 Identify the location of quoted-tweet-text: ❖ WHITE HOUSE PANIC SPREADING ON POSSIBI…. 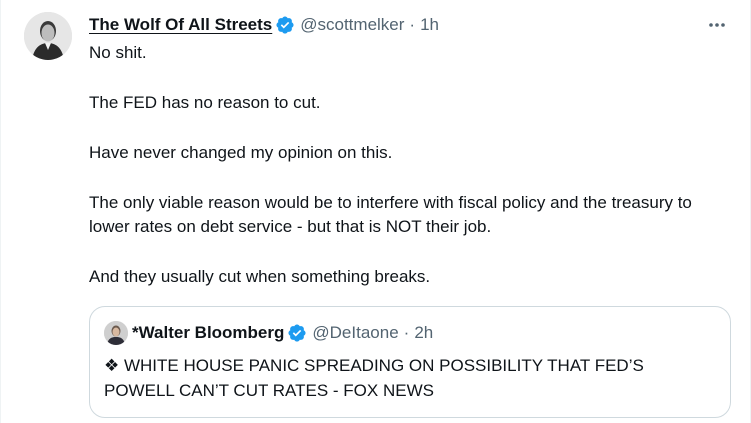
(374, 378).